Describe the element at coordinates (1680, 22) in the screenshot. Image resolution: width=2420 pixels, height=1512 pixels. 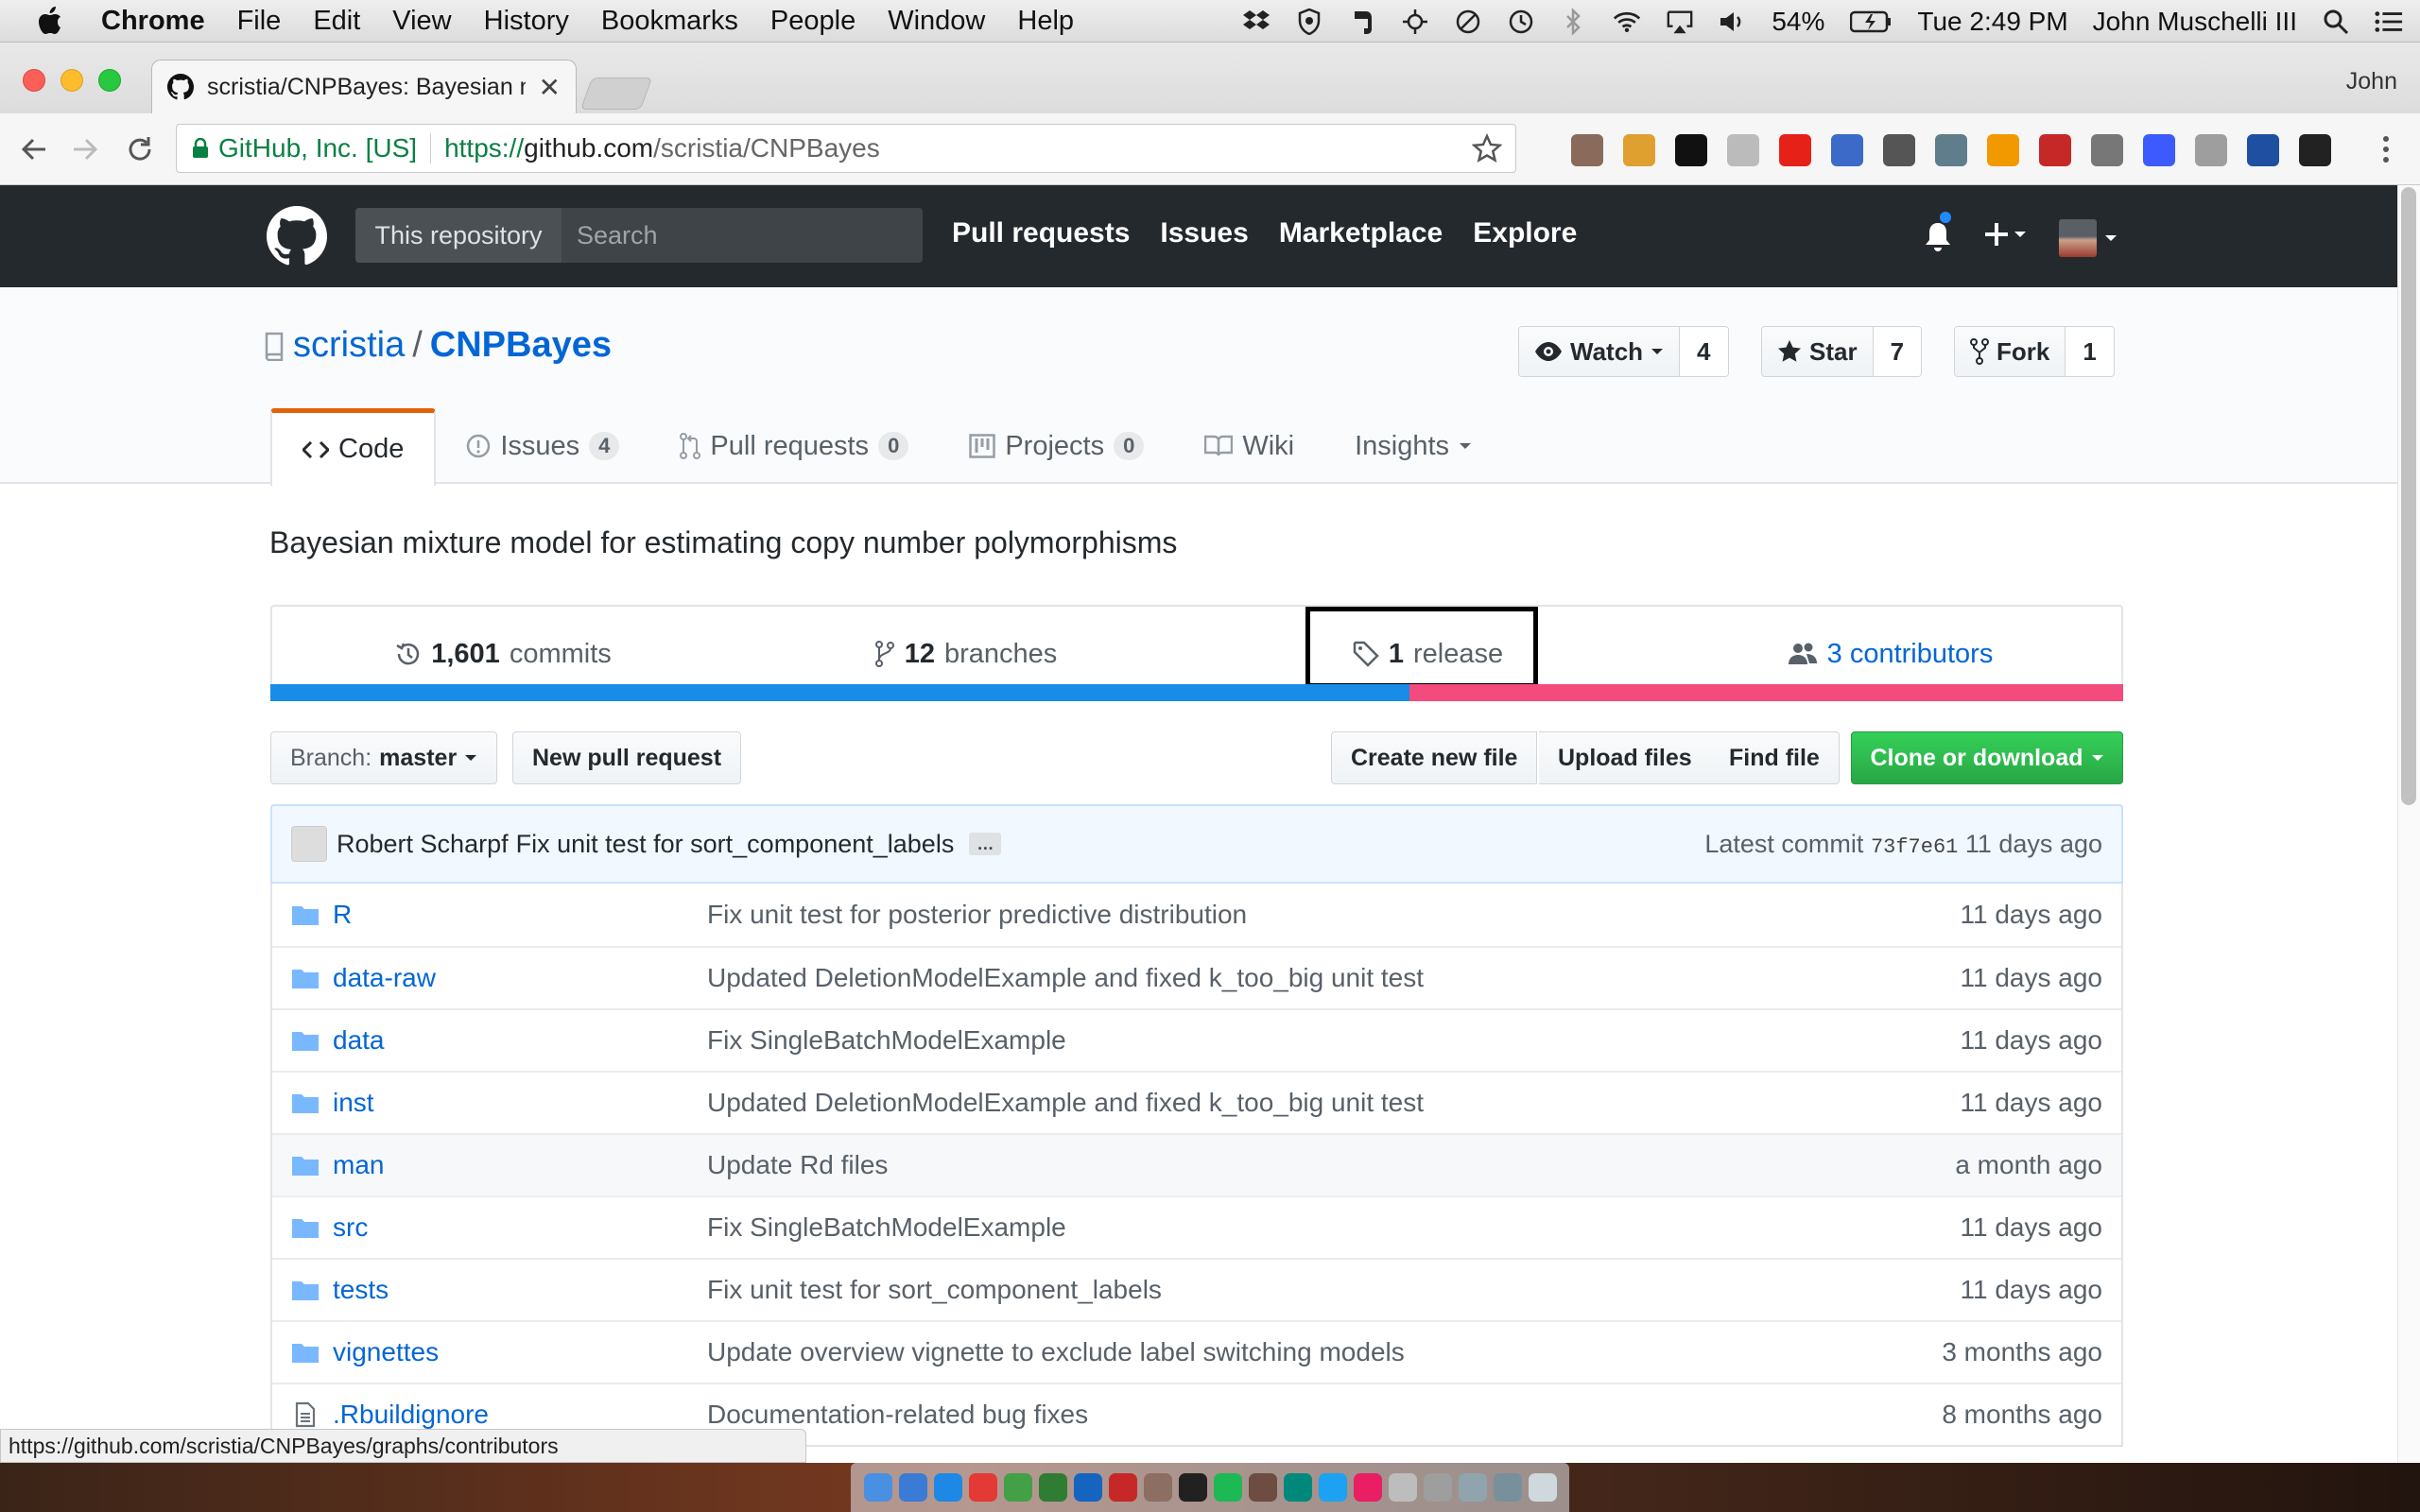
I see `airplay-icon` at that location.